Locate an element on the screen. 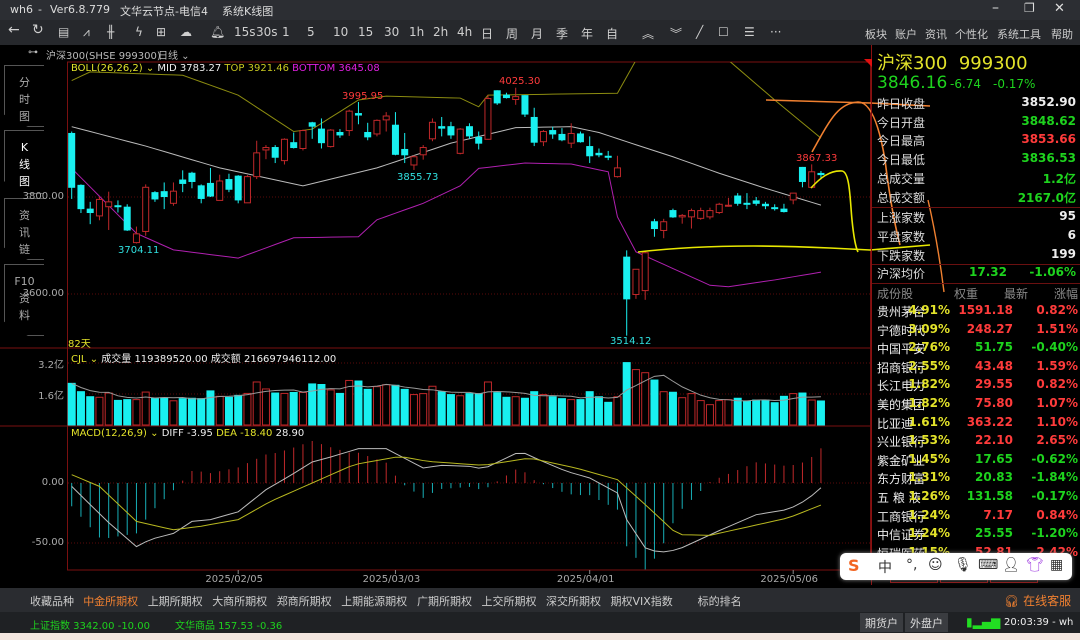 The image size is (1080, 640). constituent-row: 招商银行 2.55% 43.48 1.59% is located at coordinates (977, 368).